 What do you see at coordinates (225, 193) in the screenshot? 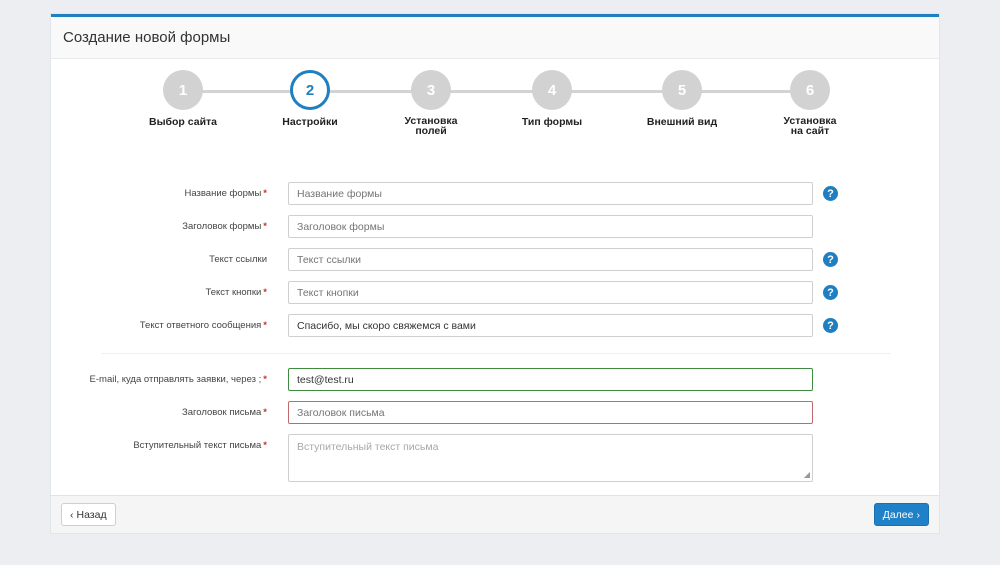
I see `form-name-label: Название формы *` at bounding box center [225, 193].